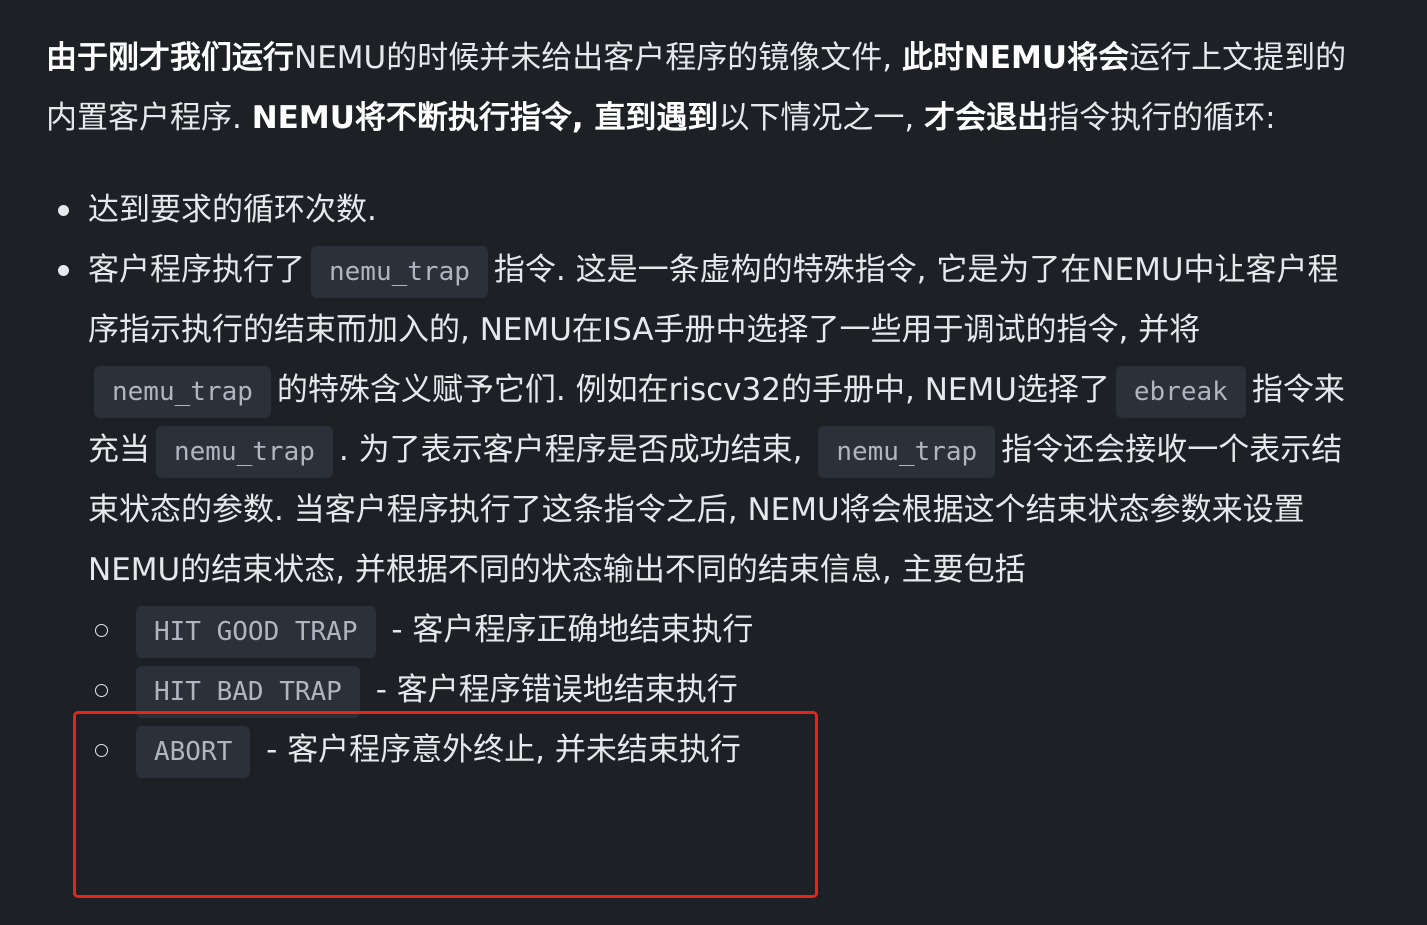 The width and height of the screenshot is (1427, 925). Describe the element at coordinates (488, 390) in the screenshot. I see `item-text: 义赋予它们.` at that location.